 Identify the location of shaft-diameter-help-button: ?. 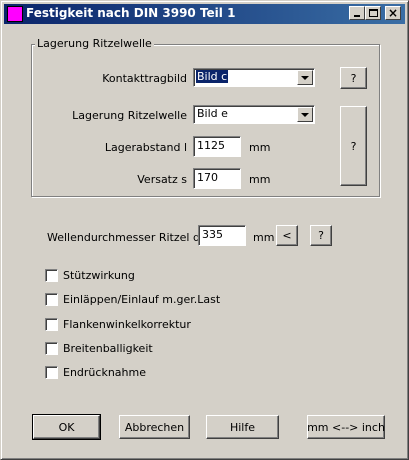
(321, 235).